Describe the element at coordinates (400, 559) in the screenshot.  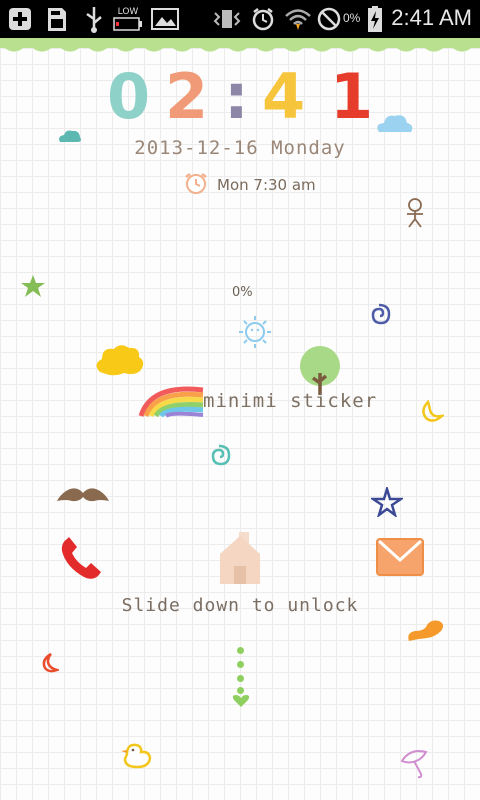
I see `envelope-icon` at that location.